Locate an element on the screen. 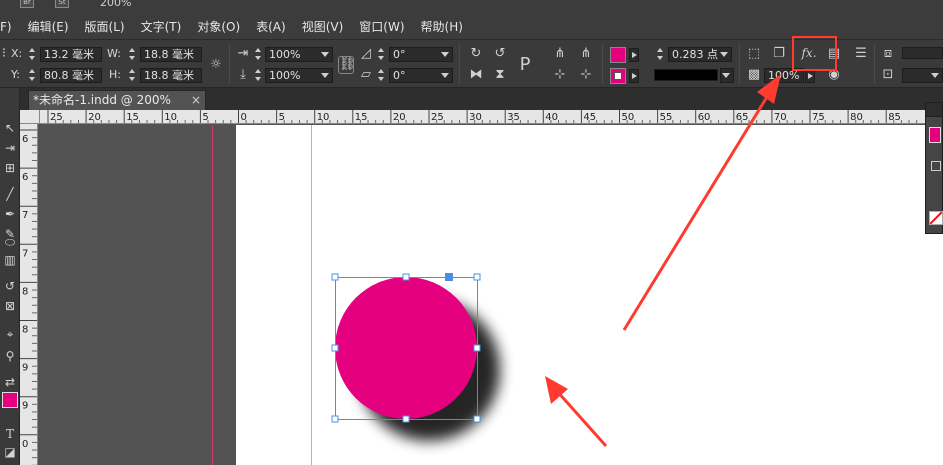 This screenshot has height=465, width=943. content-grabber-handle is located at coordinates (449, 277).